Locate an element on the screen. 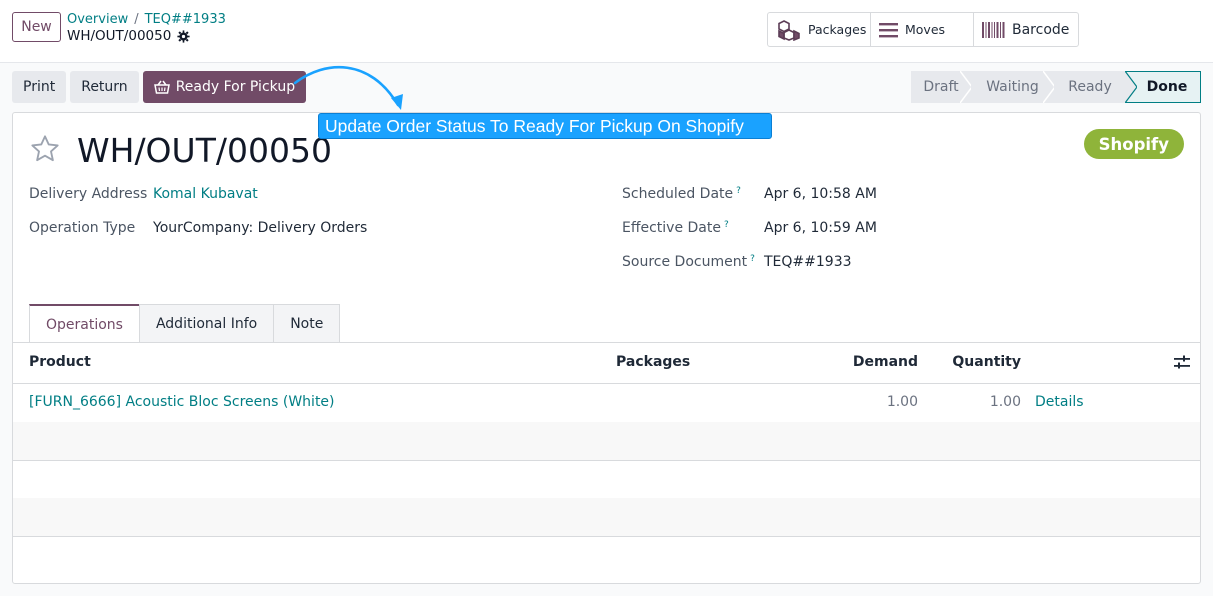 Image resolution: width=1213 pixels, height=596 pixels. packages-label: Packages is located at coordinates (837, 29).